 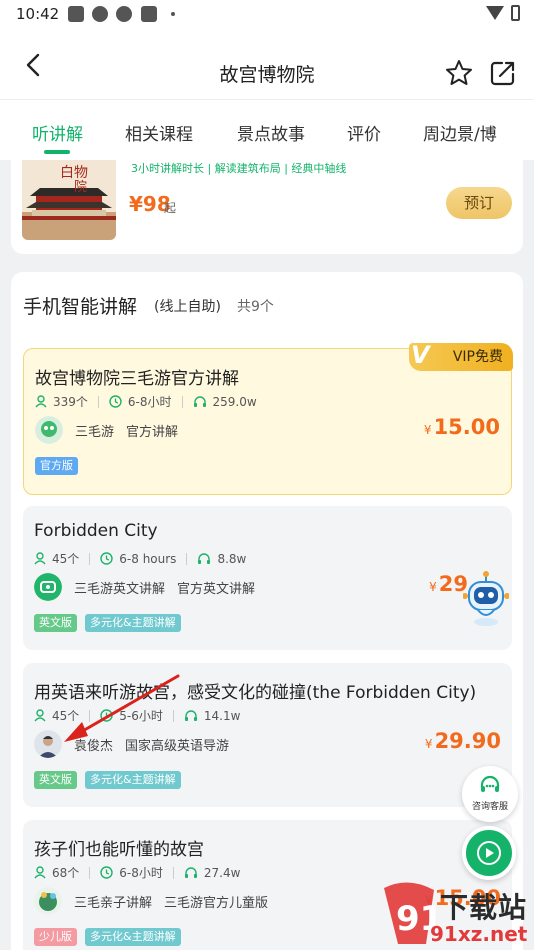 I want to click on guide-meta: 339个 6-8小时 259.0w, so click(x=146, y=401).